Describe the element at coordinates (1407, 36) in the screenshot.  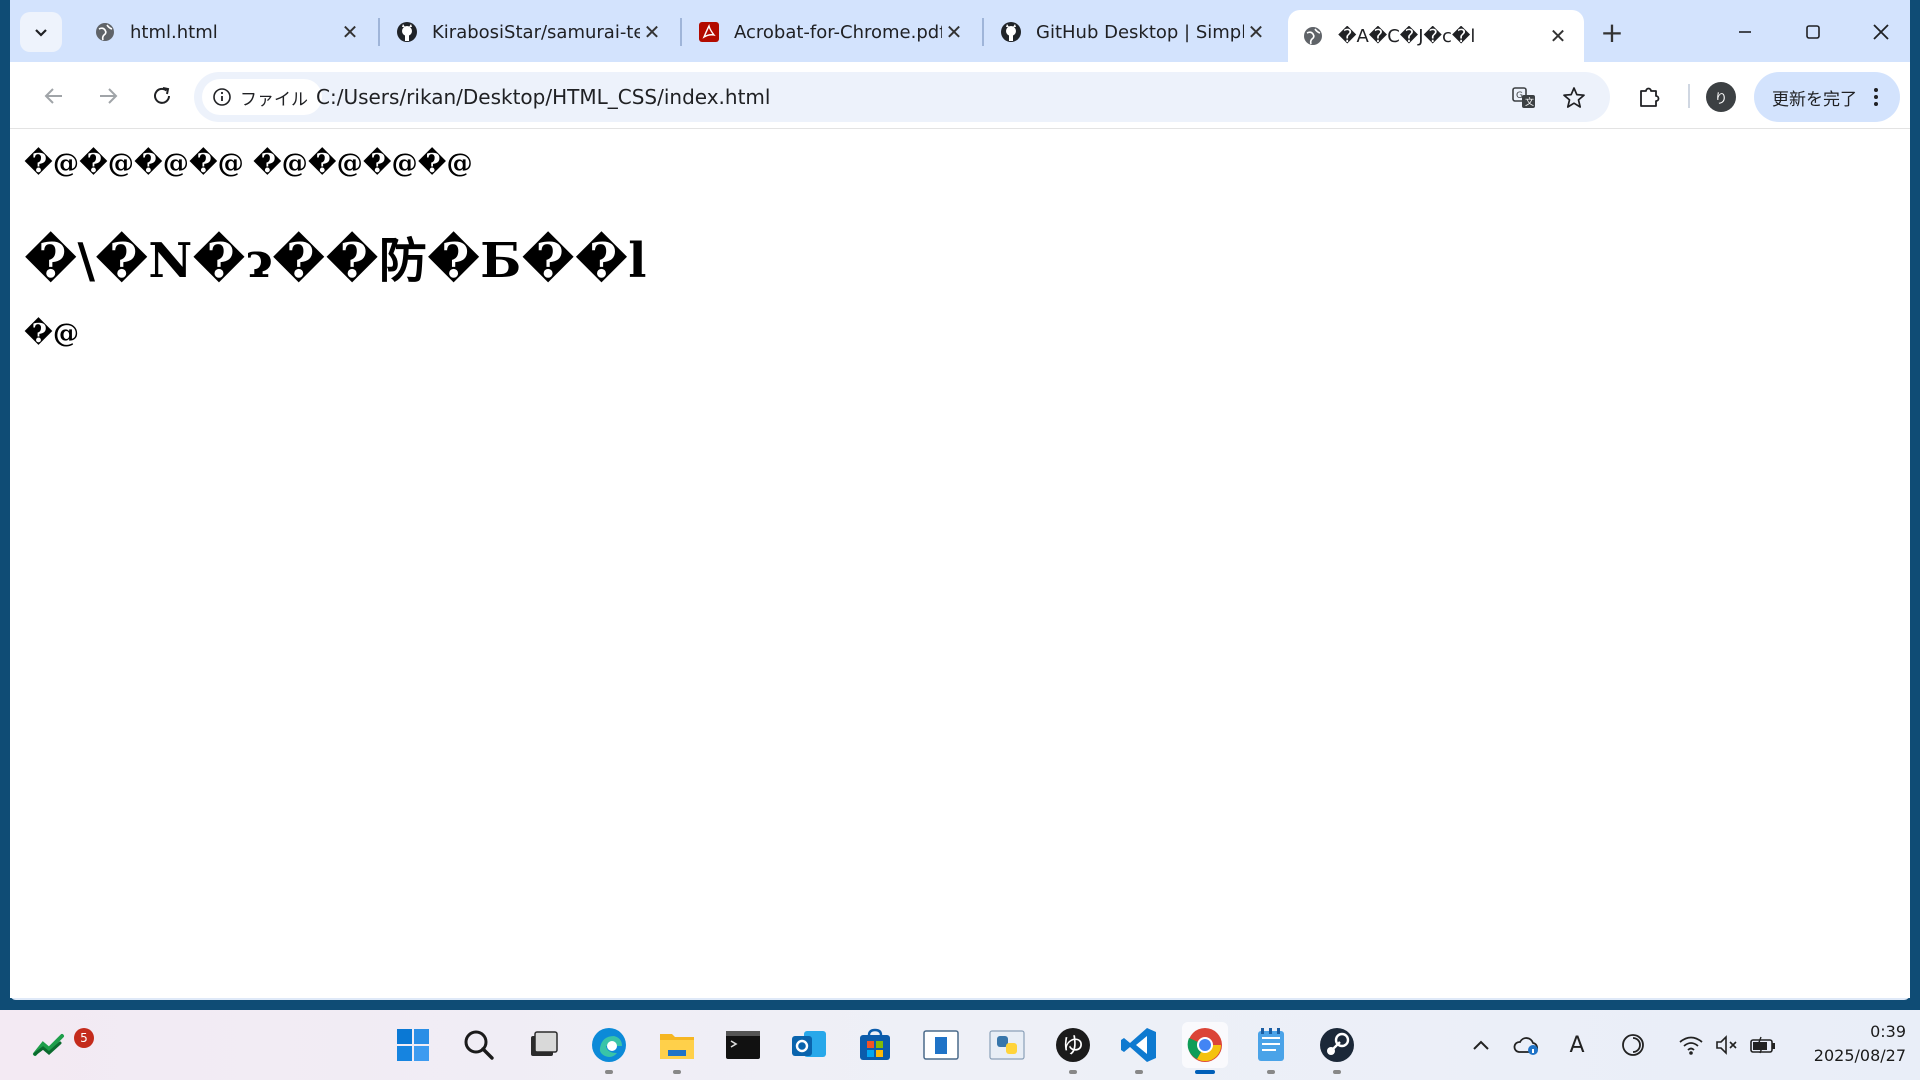
I see `tab-title: �A�C�J�c�l` at that location.